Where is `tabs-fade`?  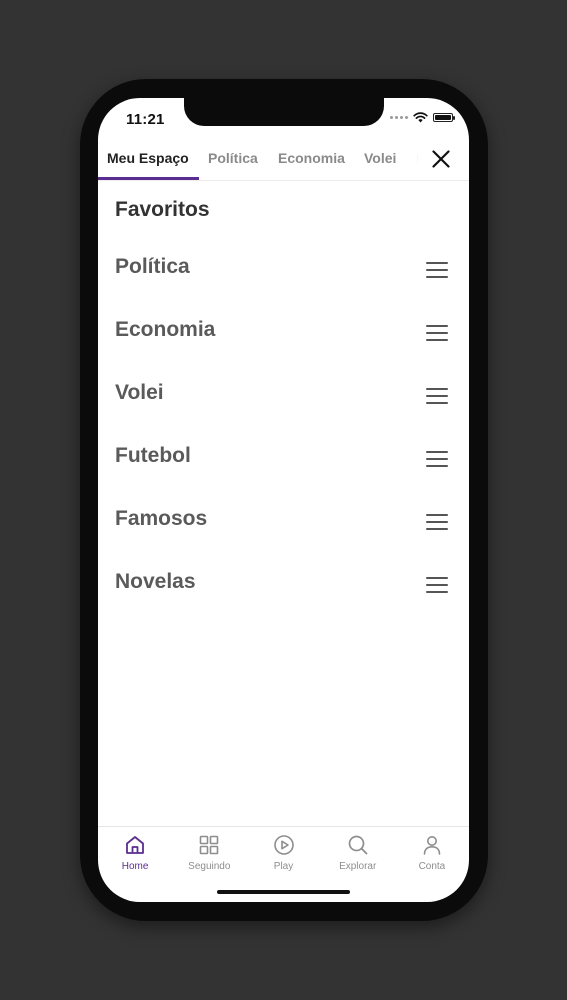
tabs-fade is located at coordinates (414, 159).